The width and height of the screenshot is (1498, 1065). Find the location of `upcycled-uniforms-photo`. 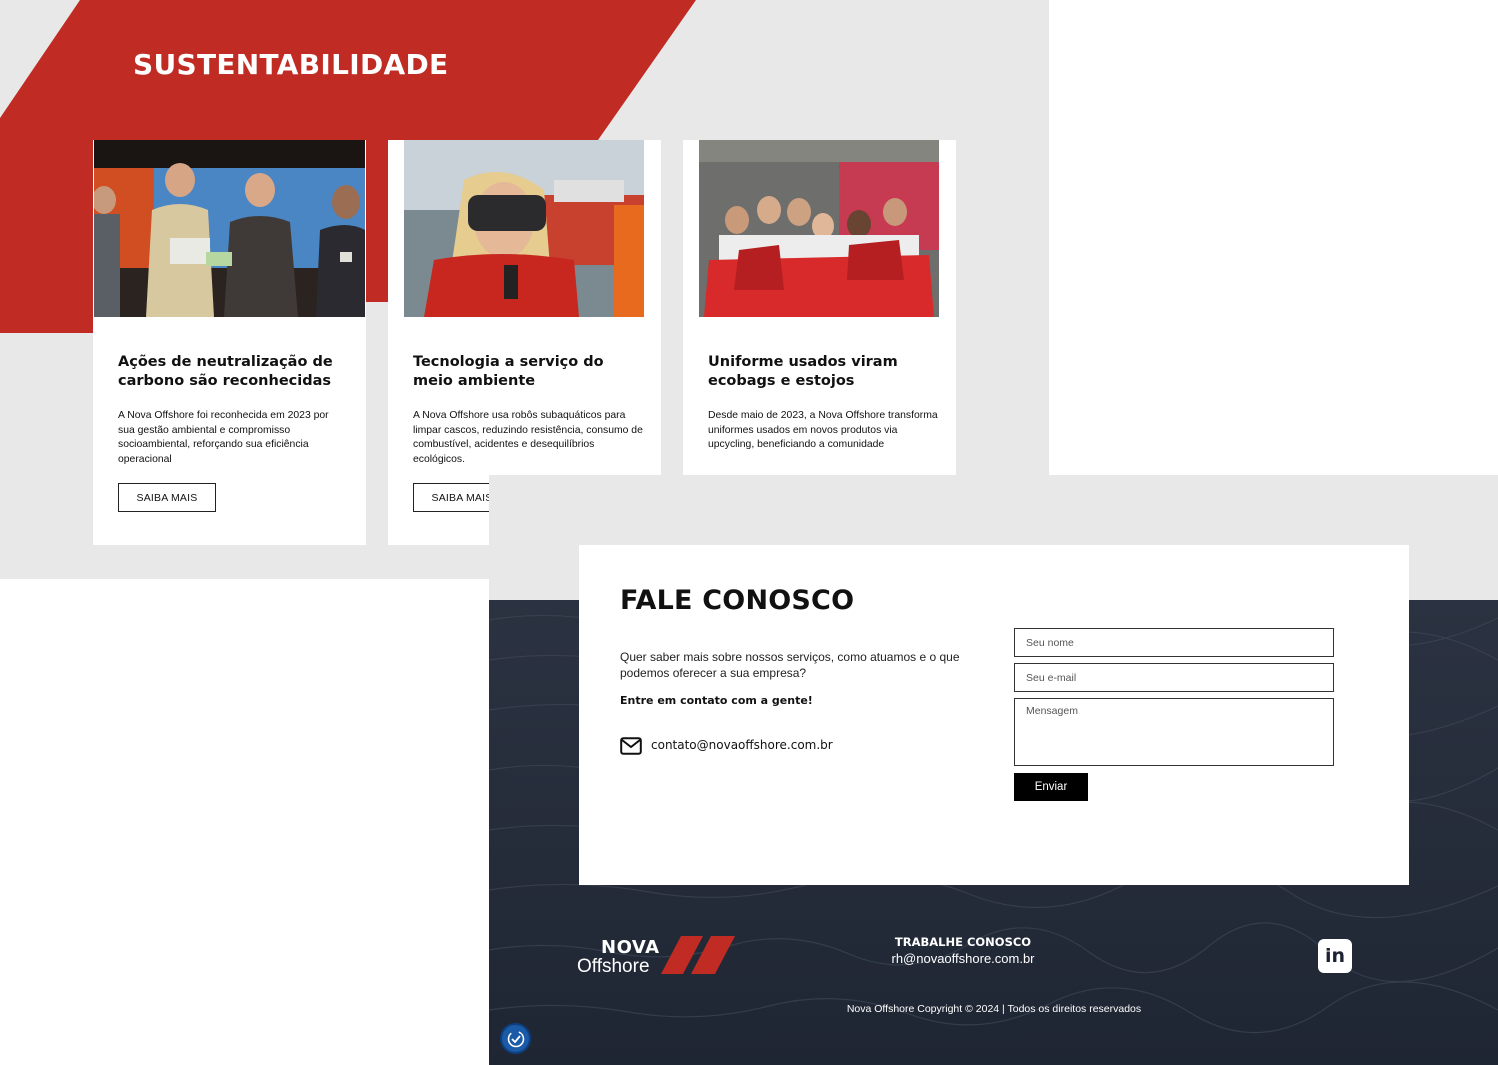

upcycled-uniforms-photo is located at coordinates (819, 228).